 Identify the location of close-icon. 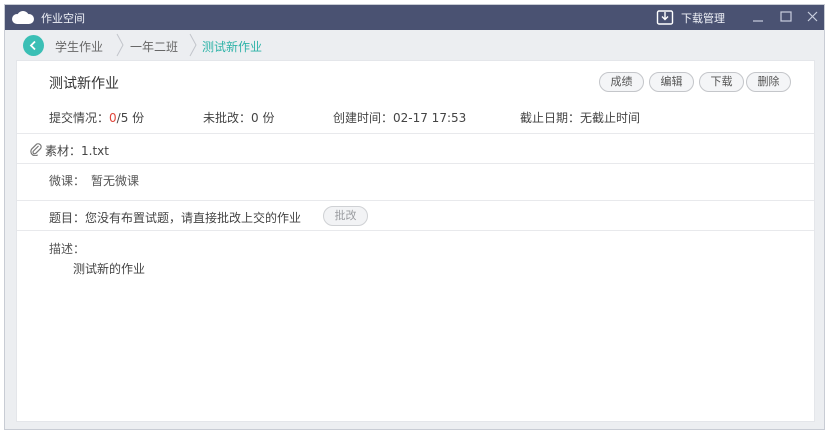
(813, 17).